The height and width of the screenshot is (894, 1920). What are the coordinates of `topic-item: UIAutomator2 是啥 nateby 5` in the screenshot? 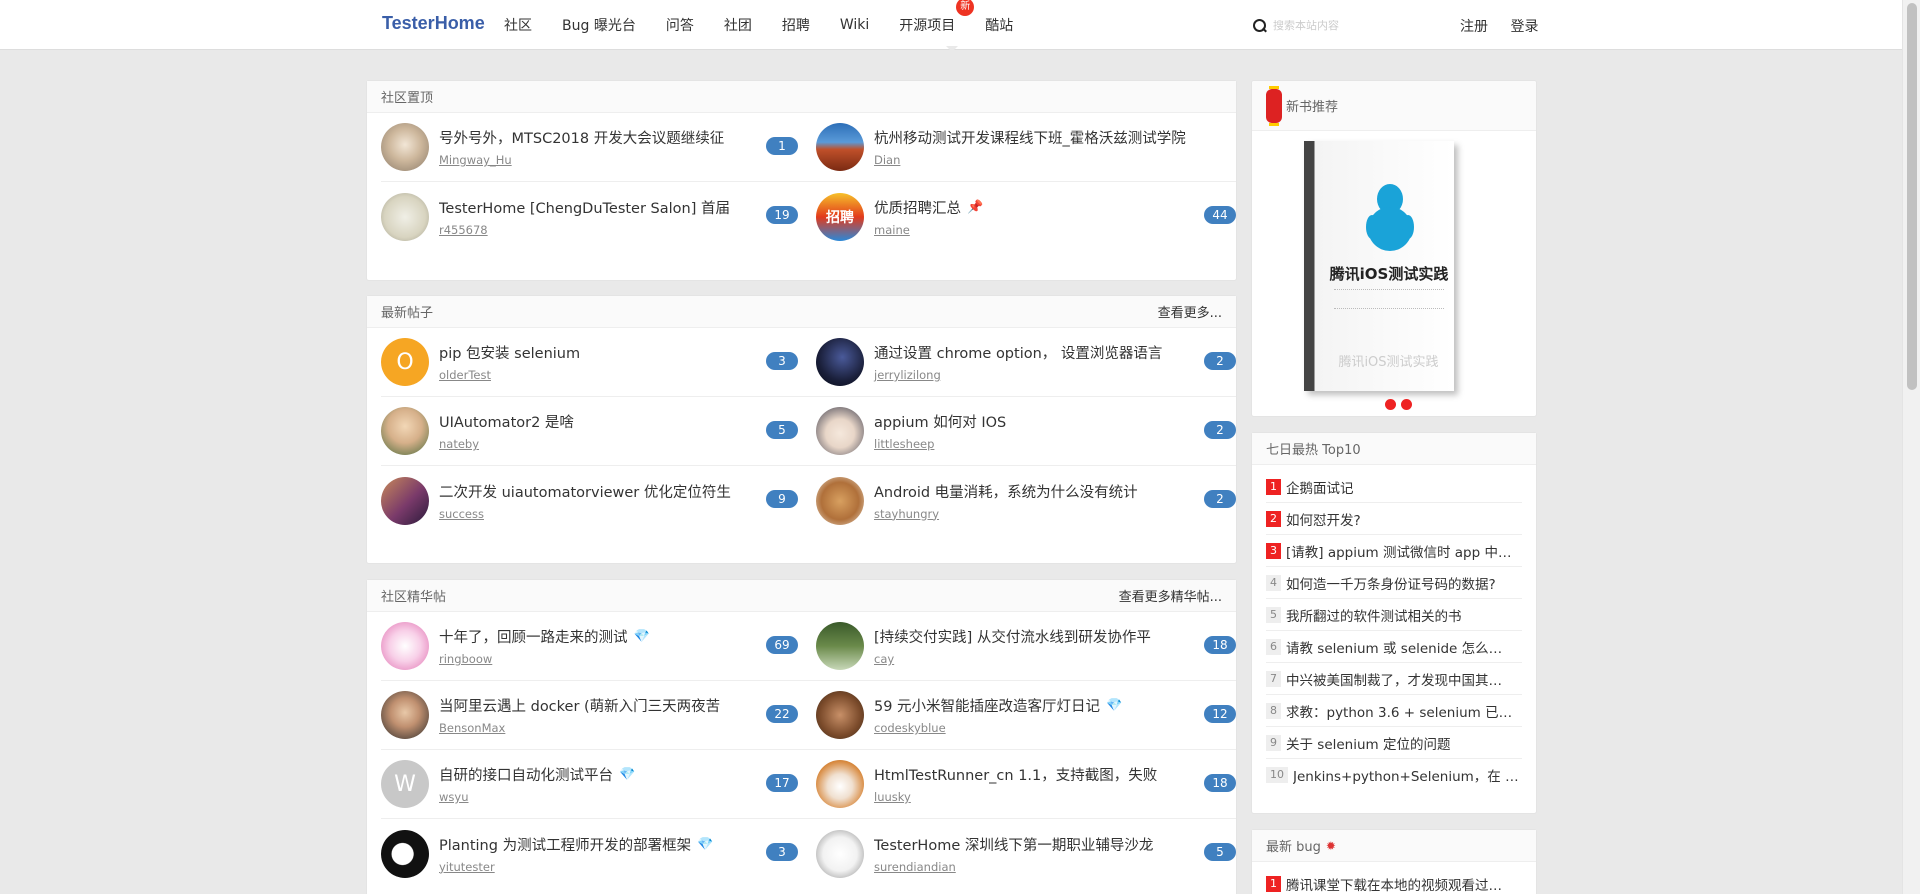 It's located at (598, 431).